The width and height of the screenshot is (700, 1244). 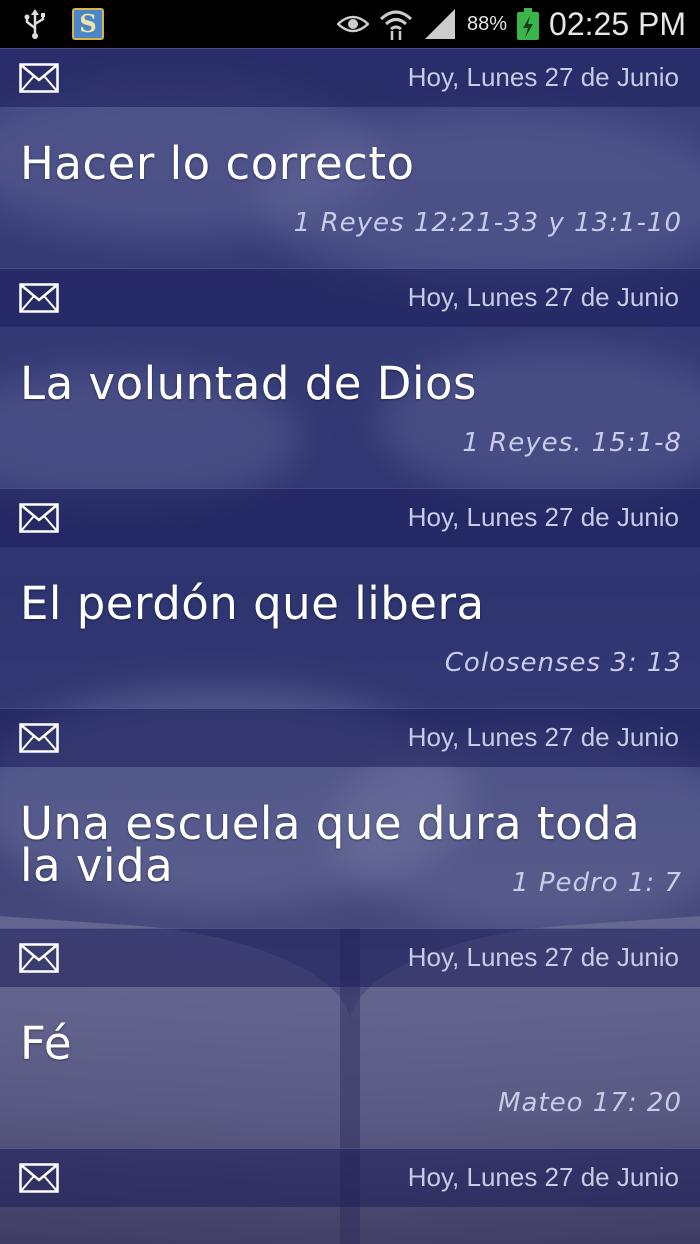 I want to click on list-item: Hoy, Lunes 27 de Junio, so click(x=350, y=1177).